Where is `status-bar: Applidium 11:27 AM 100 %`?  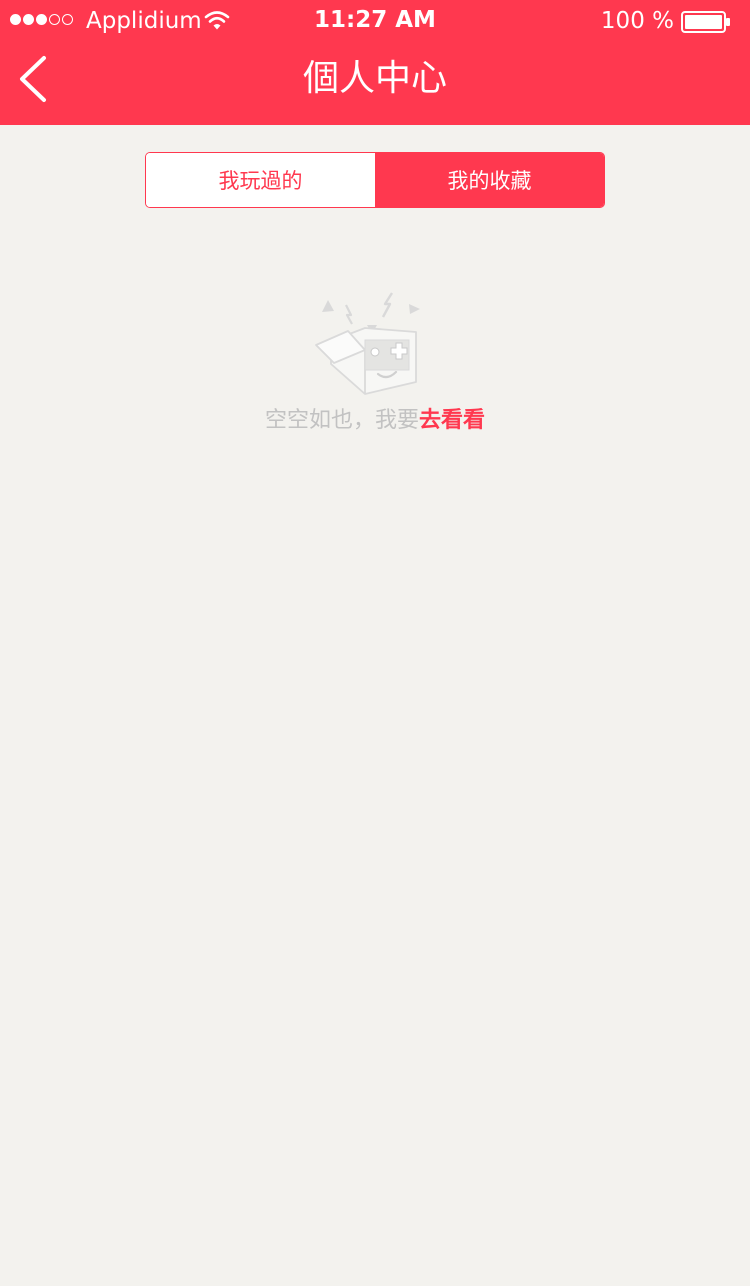
status-bar: Applidium 11:27 AM 100 % is located at coordinates (375, 20).